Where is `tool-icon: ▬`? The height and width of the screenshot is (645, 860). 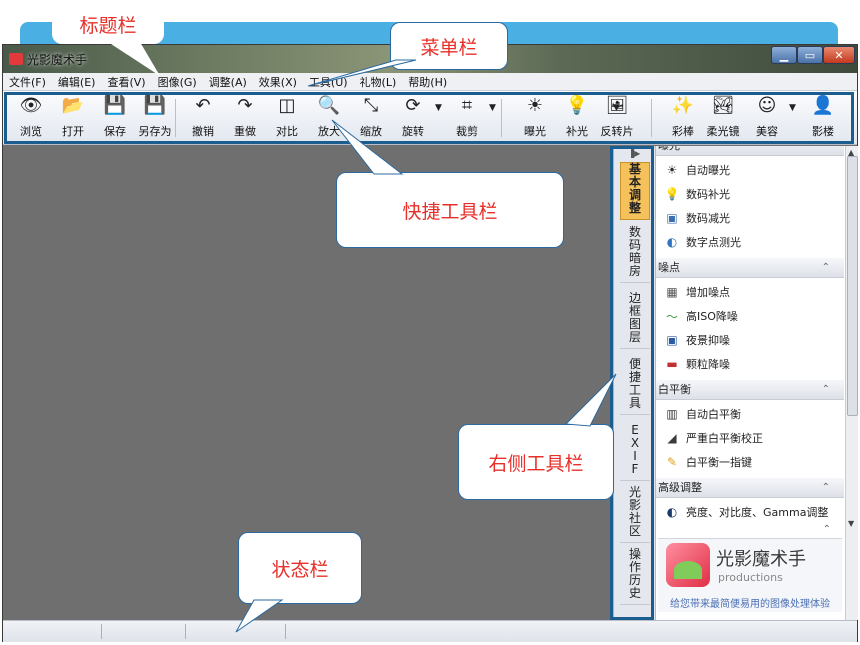
tool-icon: ▬ is located at coordinates (672, 364).